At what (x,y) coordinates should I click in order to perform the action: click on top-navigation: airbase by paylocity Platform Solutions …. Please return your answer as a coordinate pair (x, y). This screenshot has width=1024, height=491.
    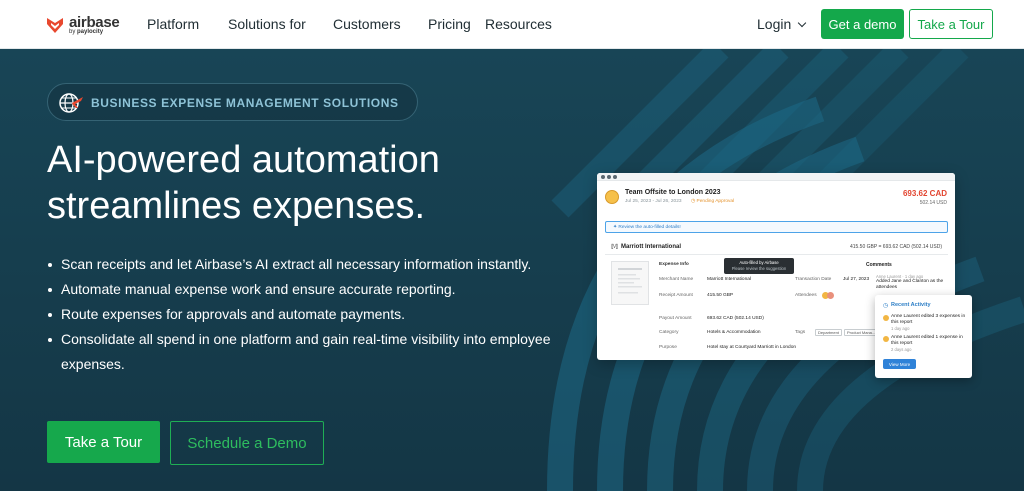
    Looking at the image, I should click on (512, 24).